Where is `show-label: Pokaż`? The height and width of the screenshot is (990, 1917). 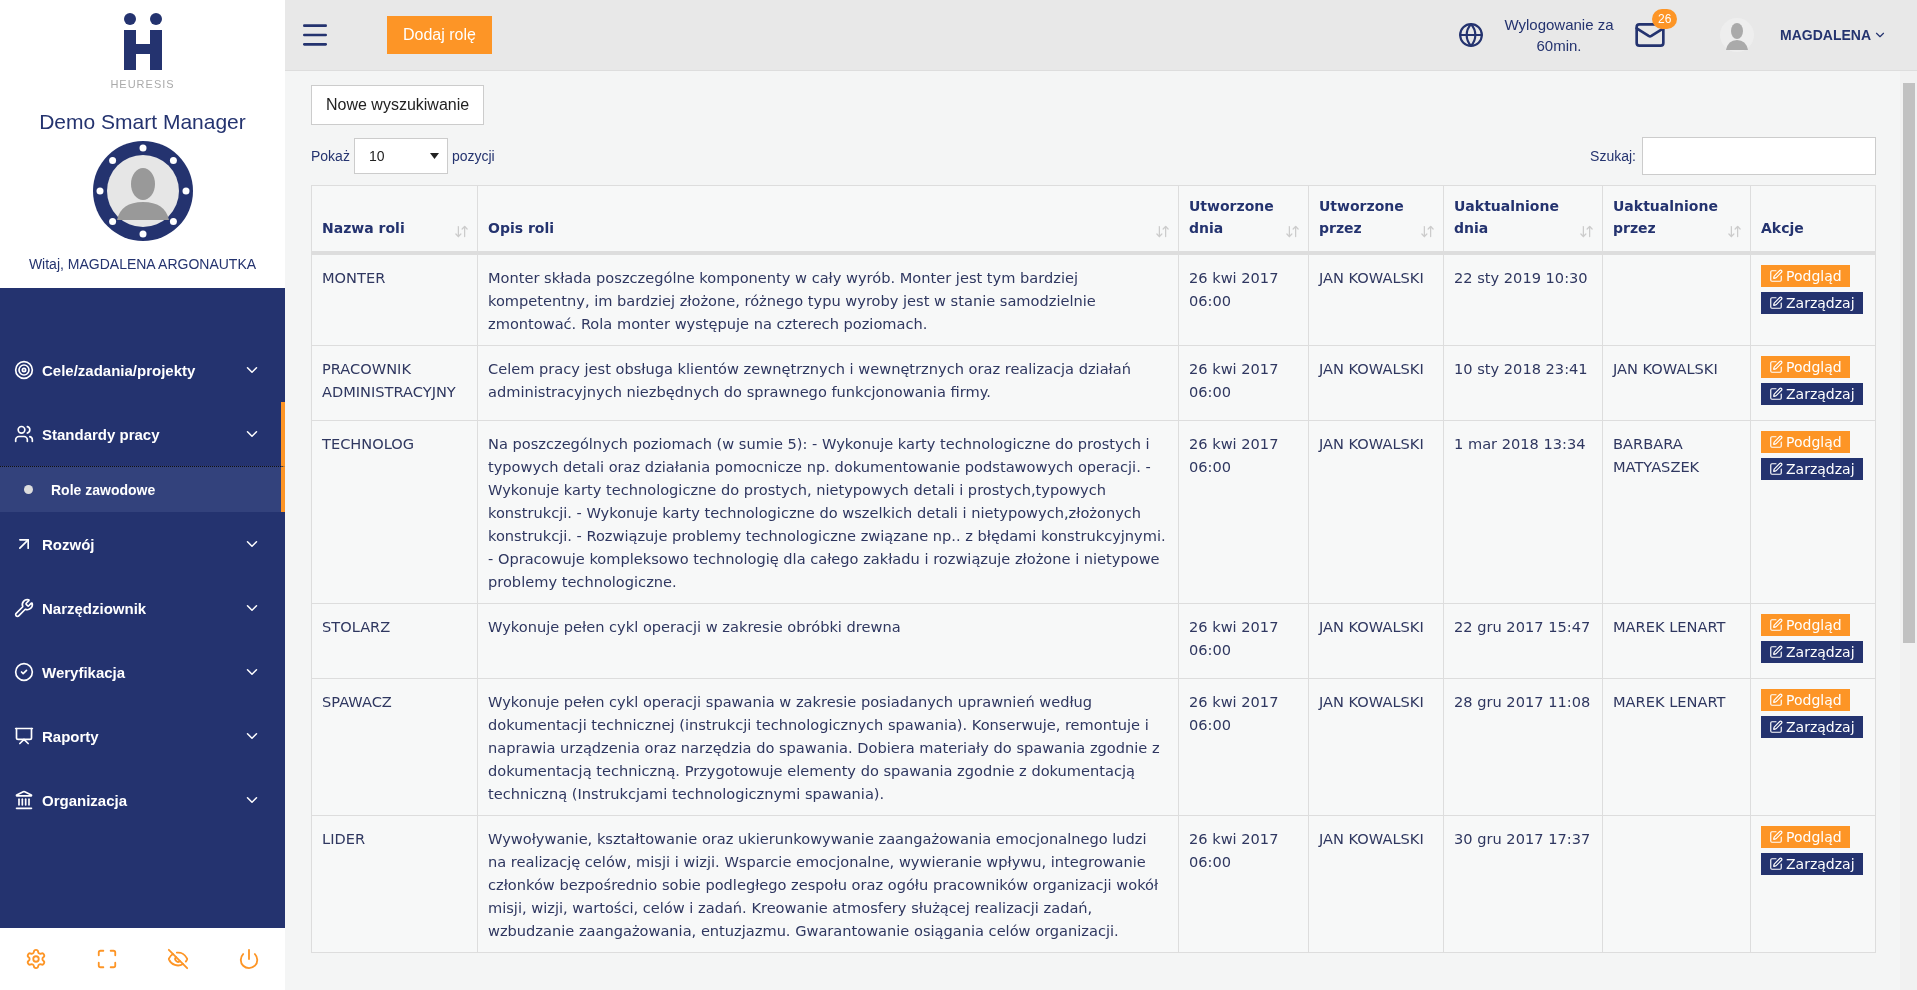
show-label: Pokaż is located at coordinates (330, 156).